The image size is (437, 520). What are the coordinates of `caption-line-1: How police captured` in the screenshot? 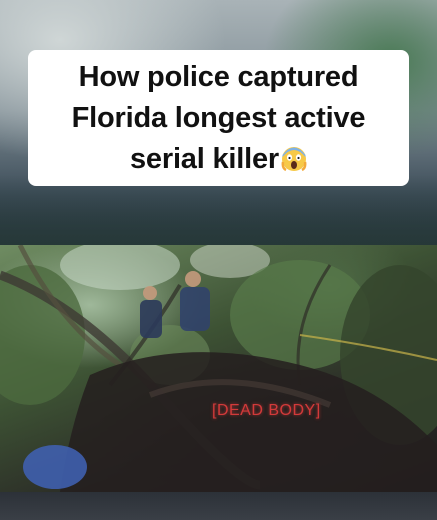 It's located at (218, 76).